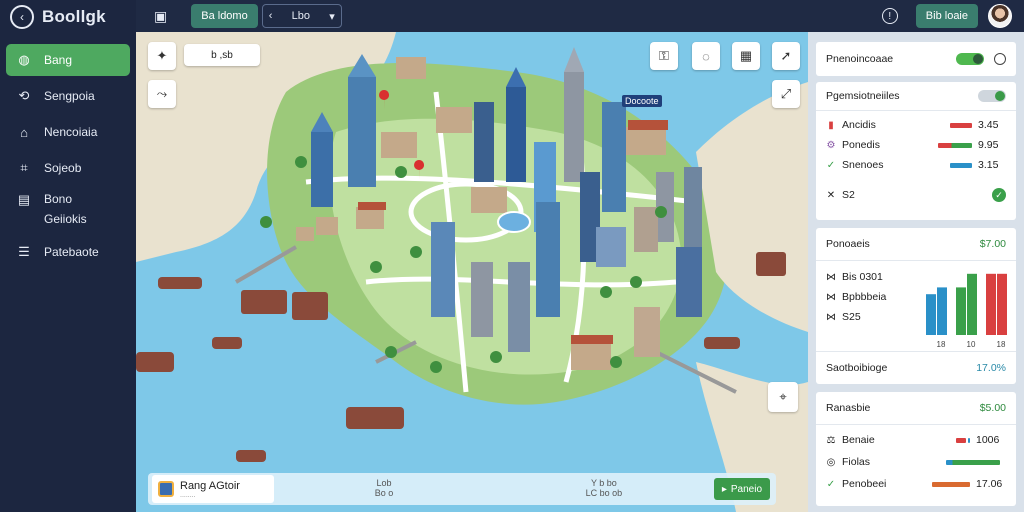 The image size is (1024, 512). I want to click on sidebar-item-bang: ◍ Bang, so click(68, 60).